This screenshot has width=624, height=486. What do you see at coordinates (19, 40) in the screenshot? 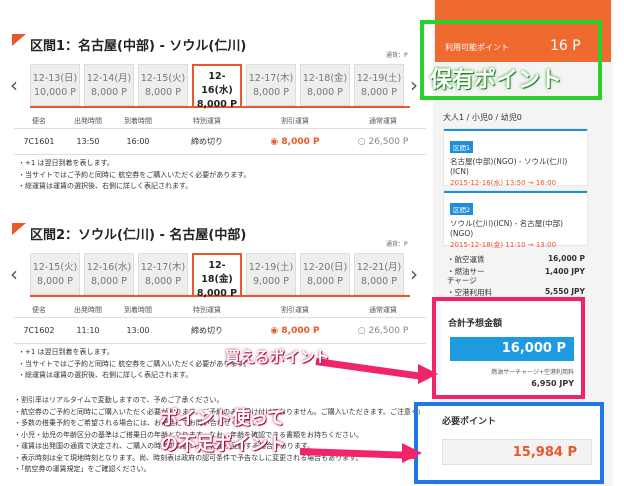
I see `section-flag-icon` at bounding box center [19, 40].